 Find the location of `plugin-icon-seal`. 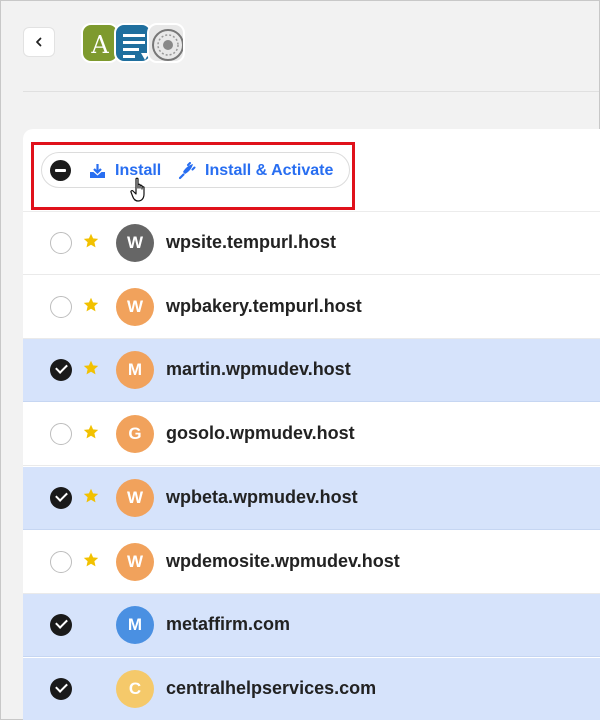

plugin-icon-seal is located at coordinates (166, 43).